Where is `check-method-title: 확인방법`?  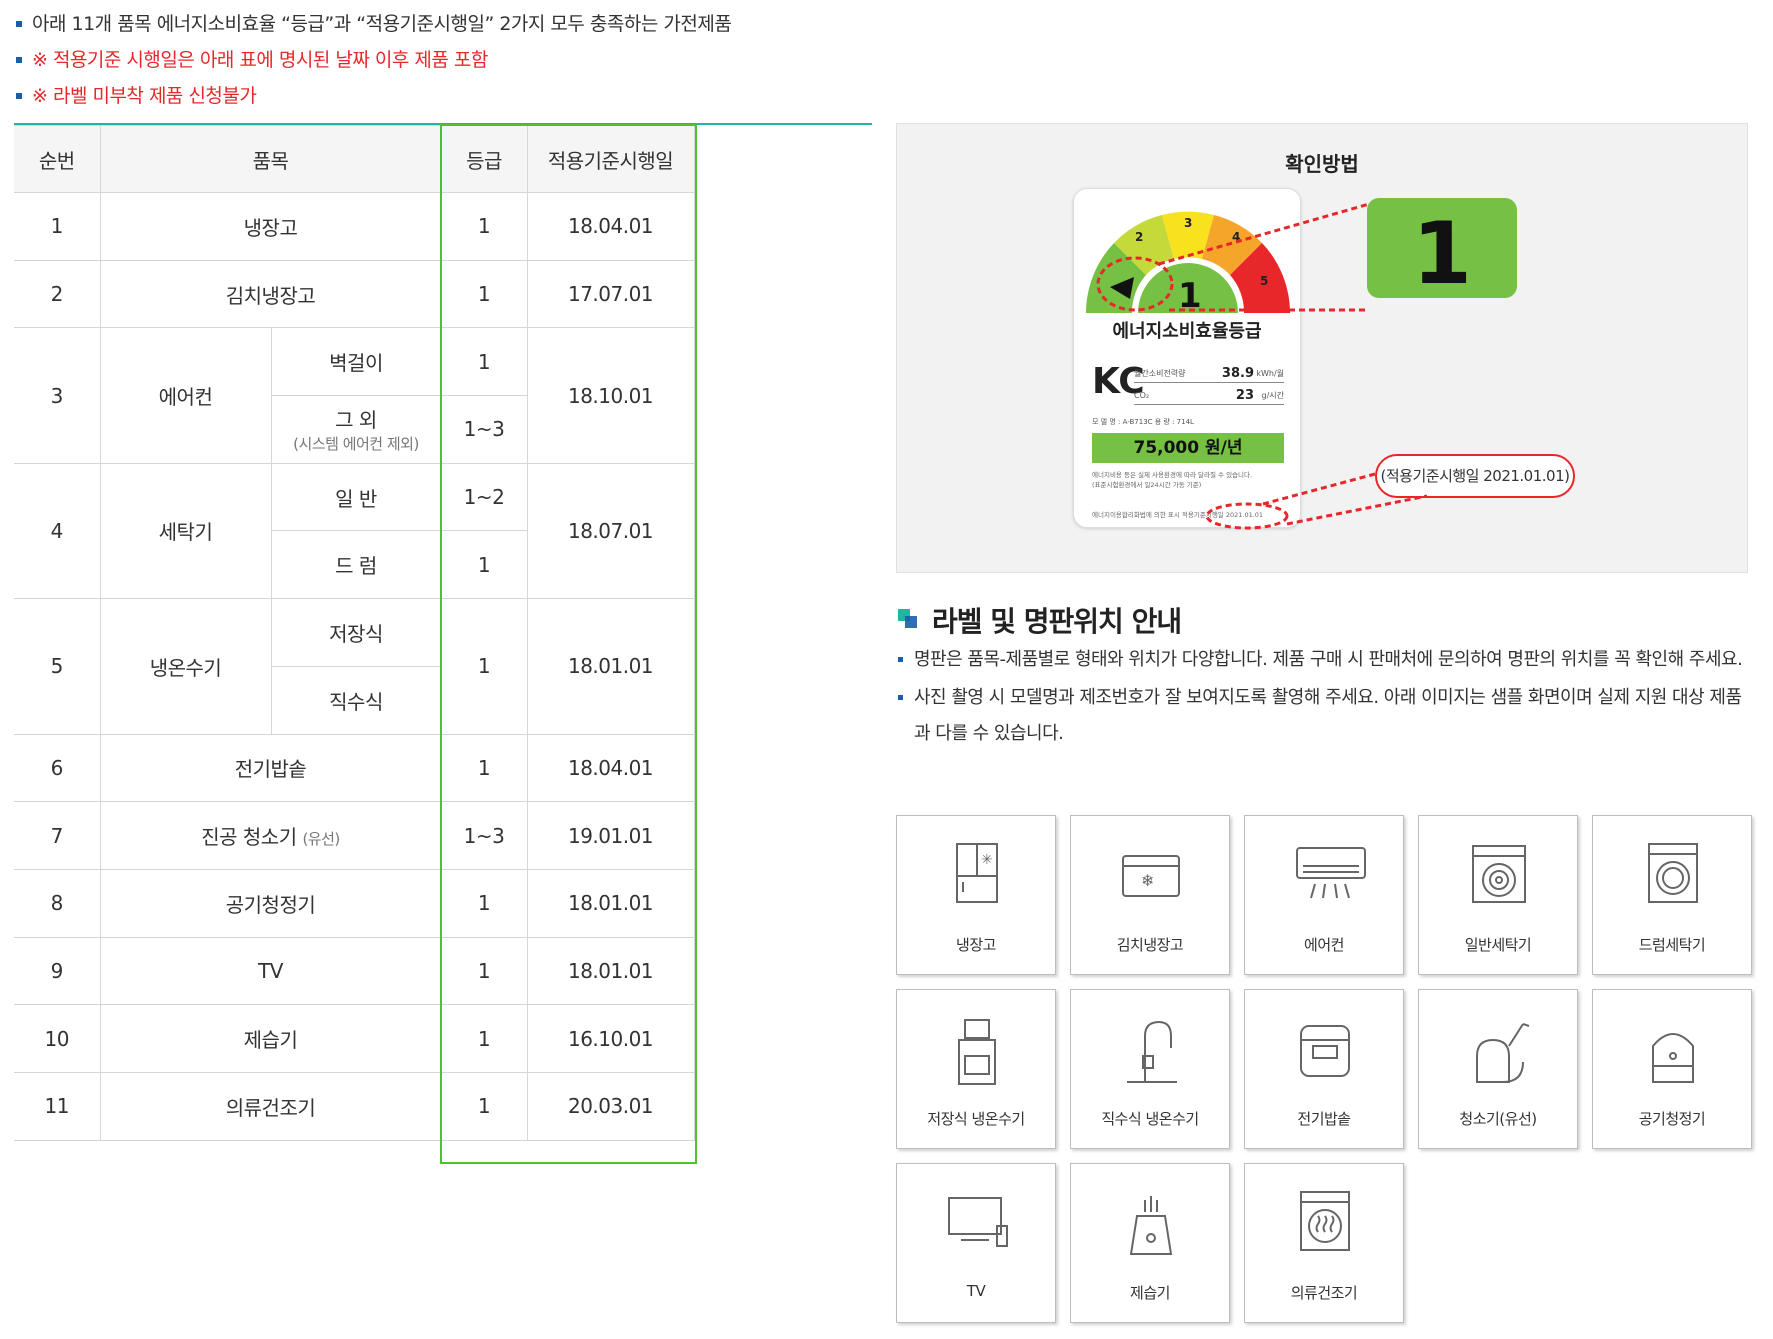 check-method-title: 확인방법 is located at coordinates (1322, 164).